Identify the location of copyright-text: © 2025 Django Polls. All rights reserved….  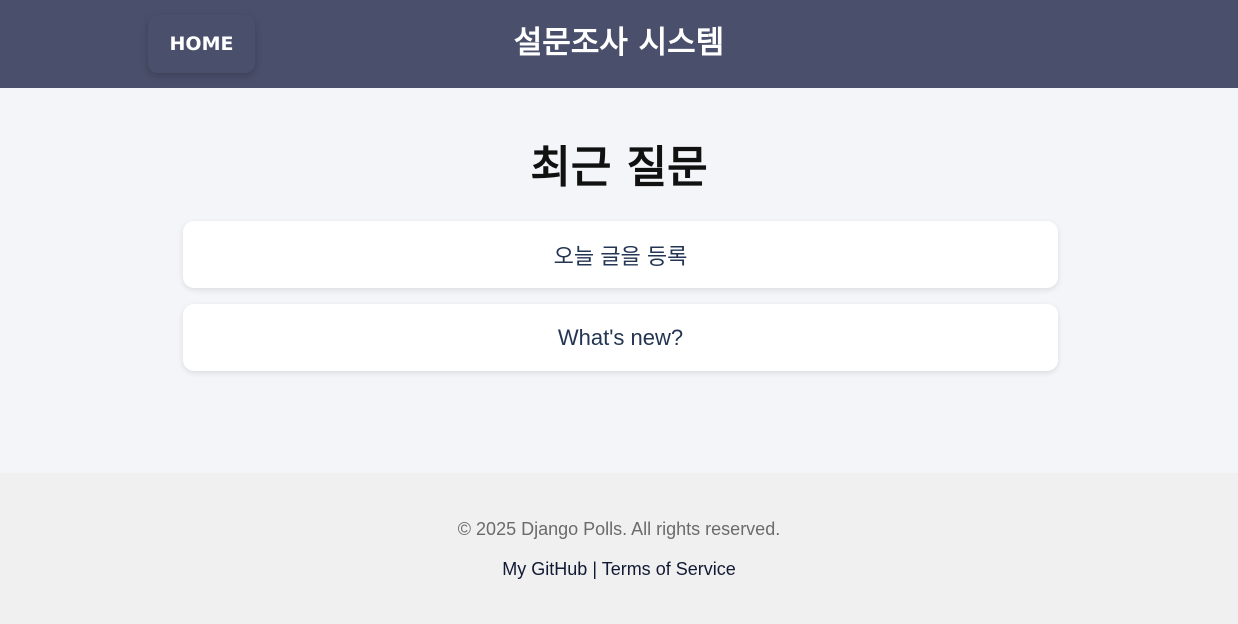
(619, 529).